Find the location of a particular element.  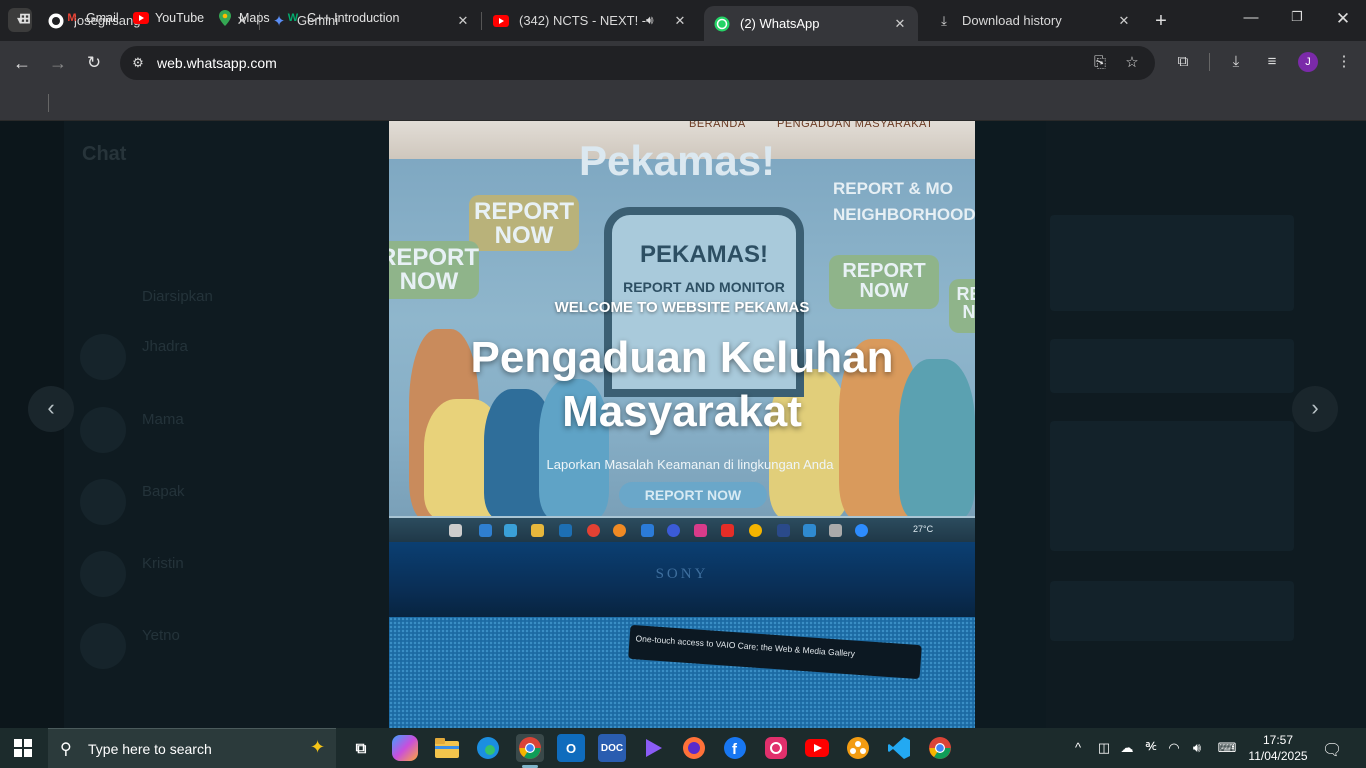

media-control-icon: ≡ is located at coordinates (1272, 62).